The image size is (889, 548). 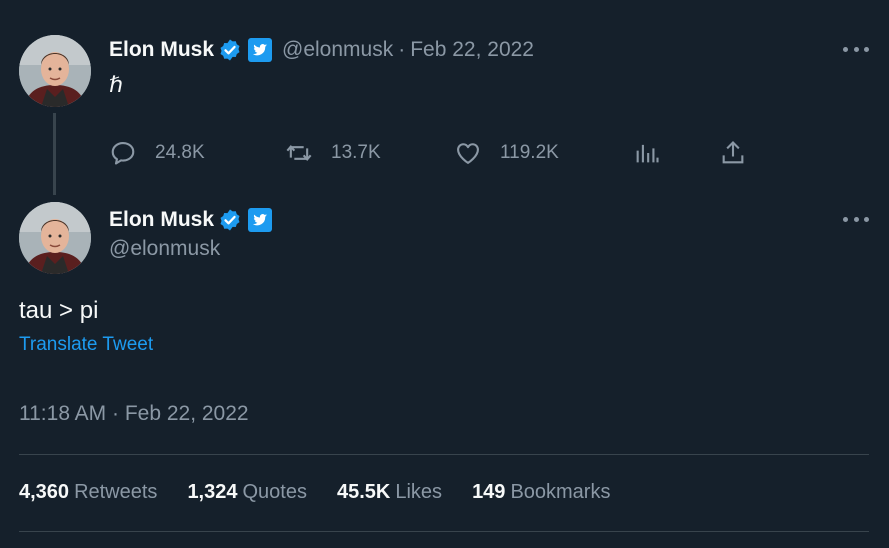 I want to click on reply-count: 24.8K, so click(x=180, y=152).